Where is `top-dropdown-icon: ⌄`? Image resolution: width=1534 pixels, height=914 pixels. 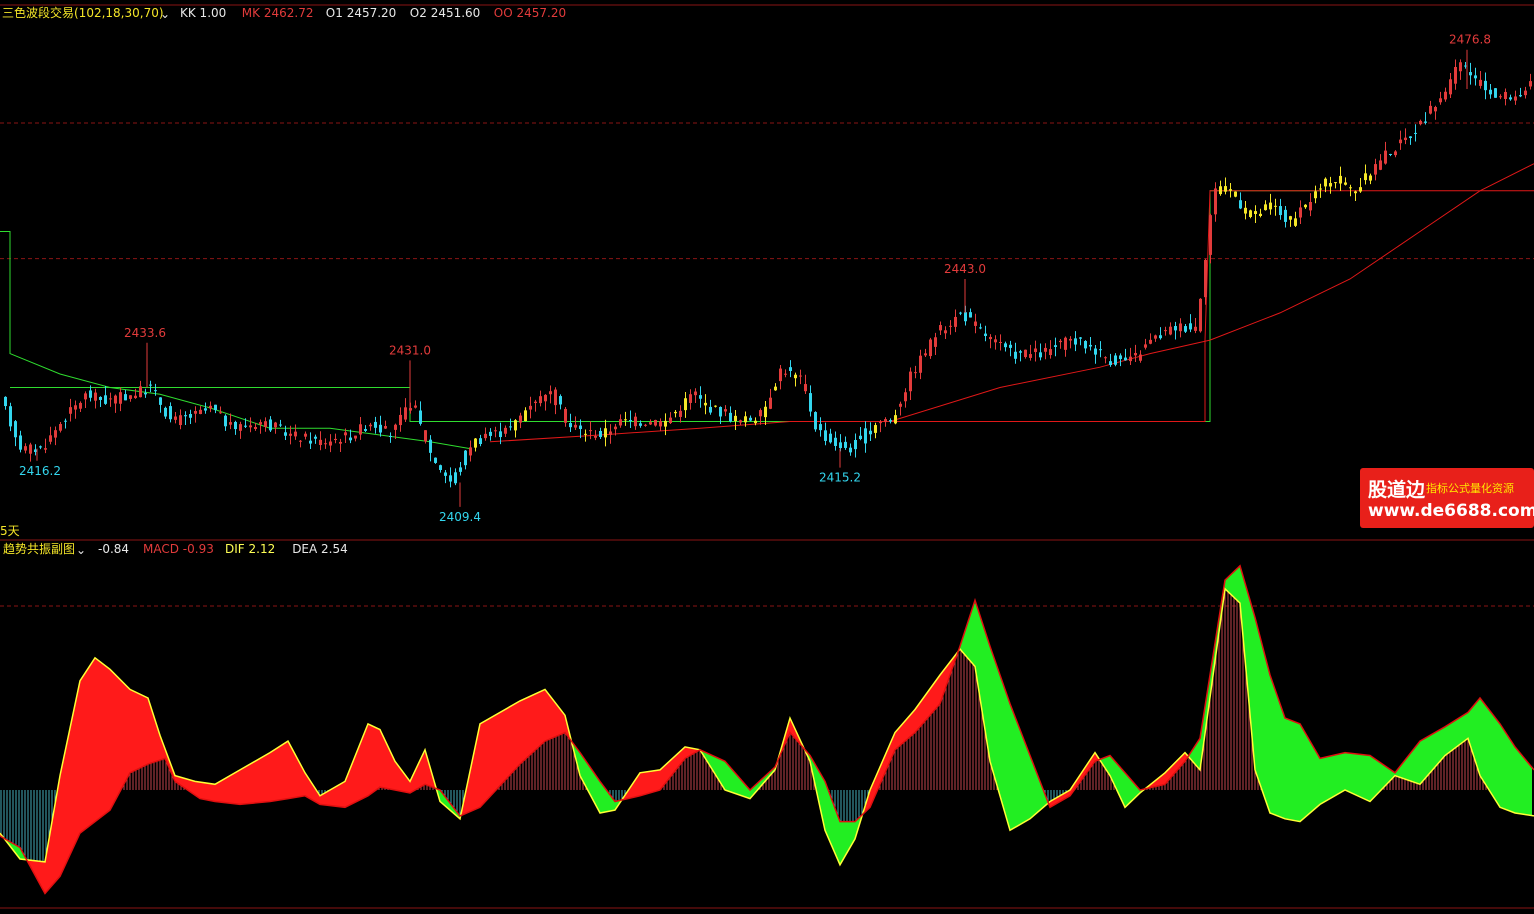 top-dropdown-icon: ⌄ is located at coordinates (165, 14).